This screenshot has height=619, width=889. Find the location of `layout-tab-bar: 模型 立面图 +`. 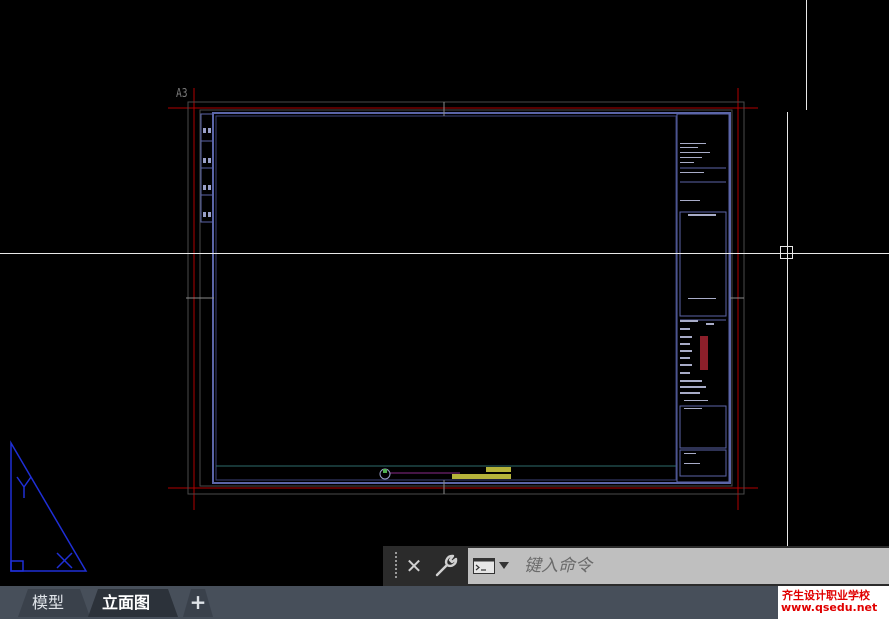

layout-tab-bar: 模型 立面图 + is located at coordinates (444, 602).